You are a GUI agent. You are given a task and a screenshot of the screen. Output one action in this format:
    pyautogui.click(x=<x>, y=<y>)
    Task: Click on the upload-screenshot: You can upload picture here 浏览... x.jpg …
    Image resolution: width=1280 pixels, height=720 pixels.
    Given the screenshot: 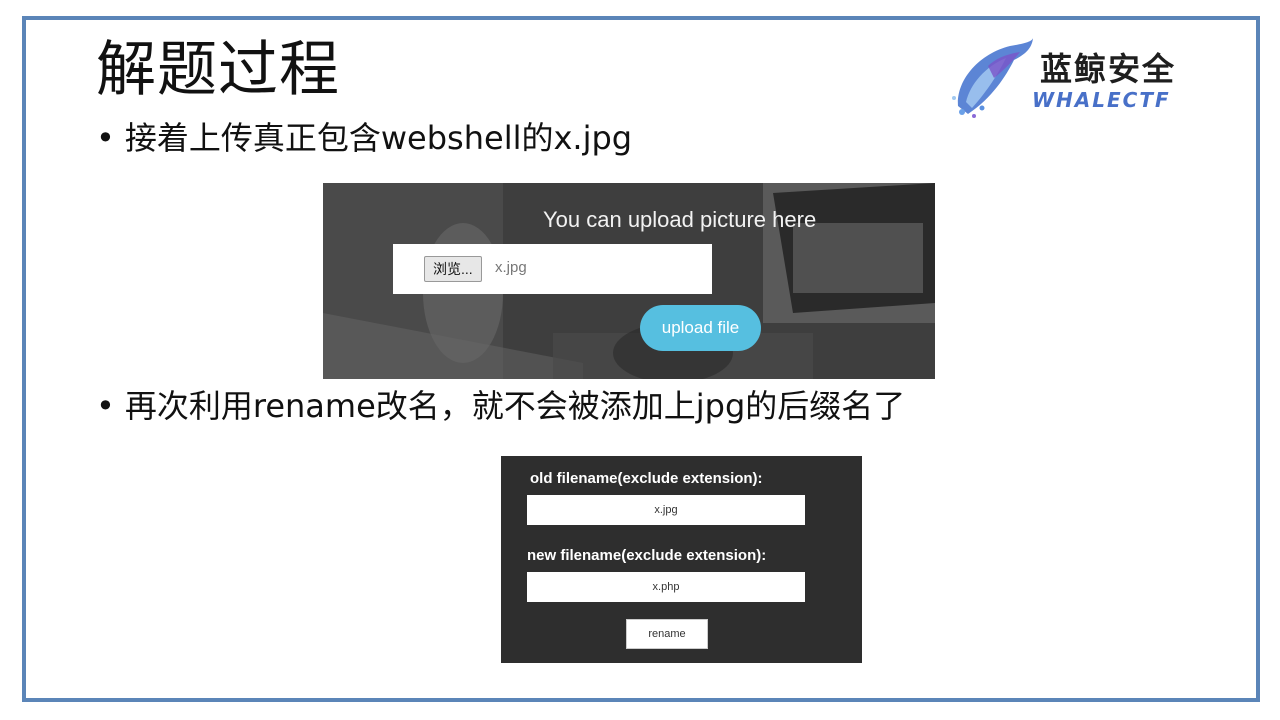 What is the action you would take?
    pyautogui.click(x=629, y=281)
    